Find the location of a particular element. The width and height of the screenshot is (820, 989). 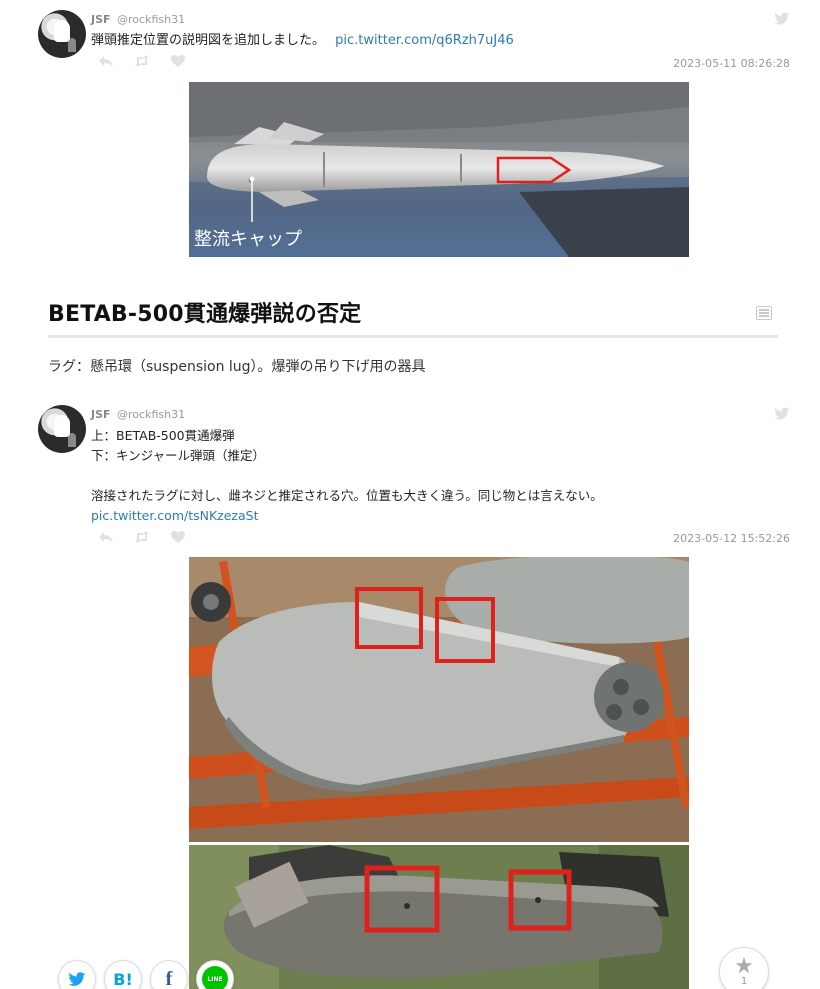

tweet-link: pic.twitter.com/q6Rzh7uJ46 is located at coordinates (424, 40).